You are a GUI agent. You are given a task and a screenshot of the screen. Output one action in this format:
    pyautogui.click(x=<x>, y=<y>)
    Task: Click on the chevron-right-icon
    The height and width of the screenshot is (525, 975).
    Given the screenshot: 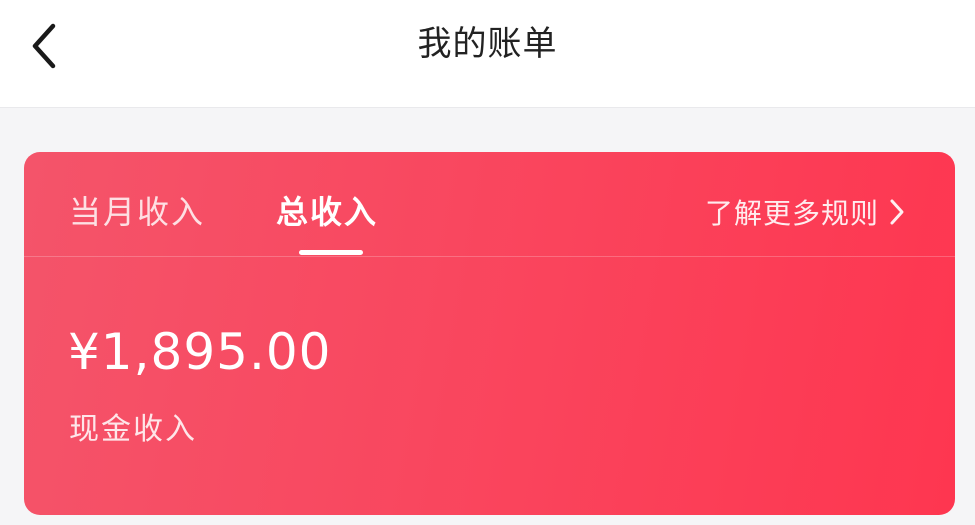 What is the action you would take?
    pyautogui.click(x=897, y=212)
    